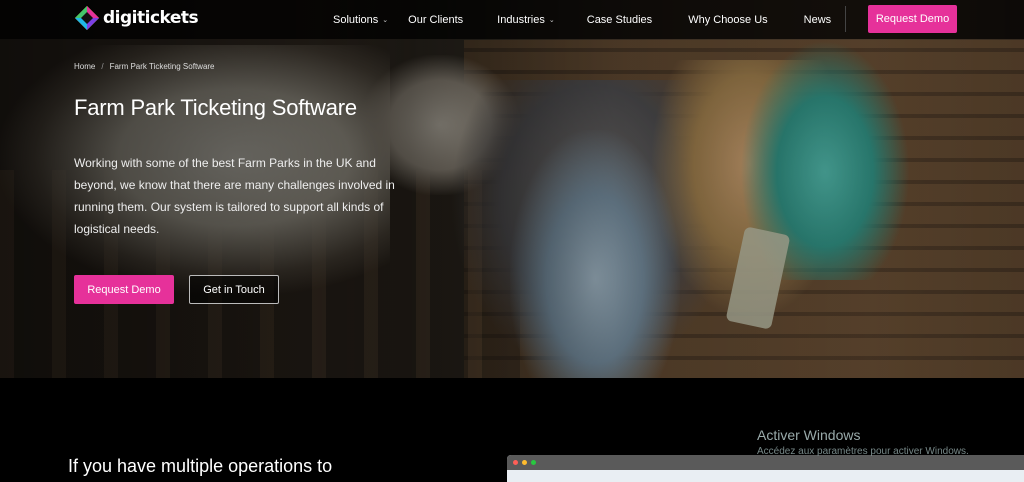 This screenshot has height=482, width=1024. Describe the element at coordinates (765, 462) in the screenshot. I see `window-titlebar` at that location.